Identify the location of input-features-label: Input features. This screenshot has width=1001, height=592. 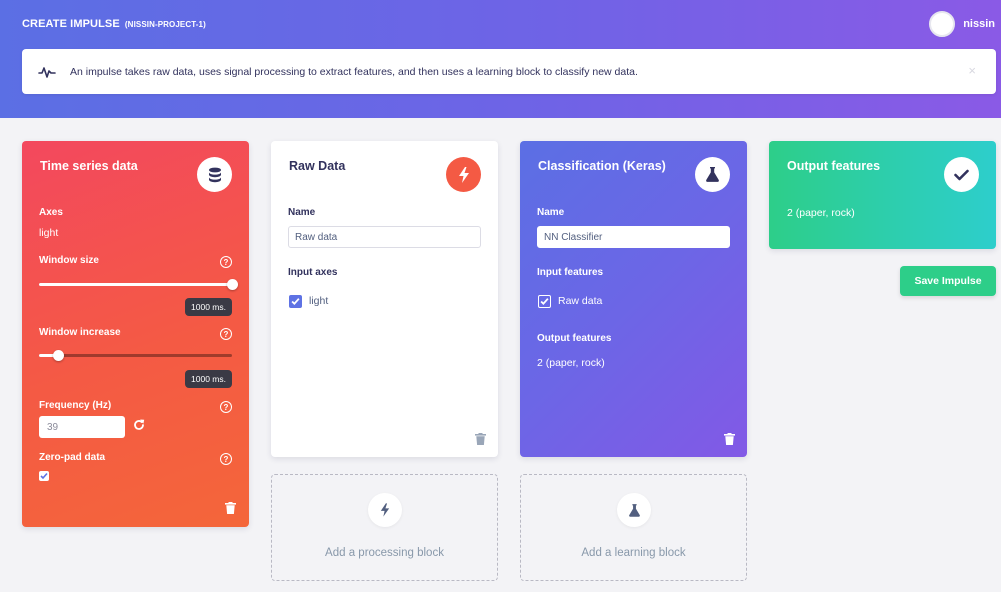
(570, 272).